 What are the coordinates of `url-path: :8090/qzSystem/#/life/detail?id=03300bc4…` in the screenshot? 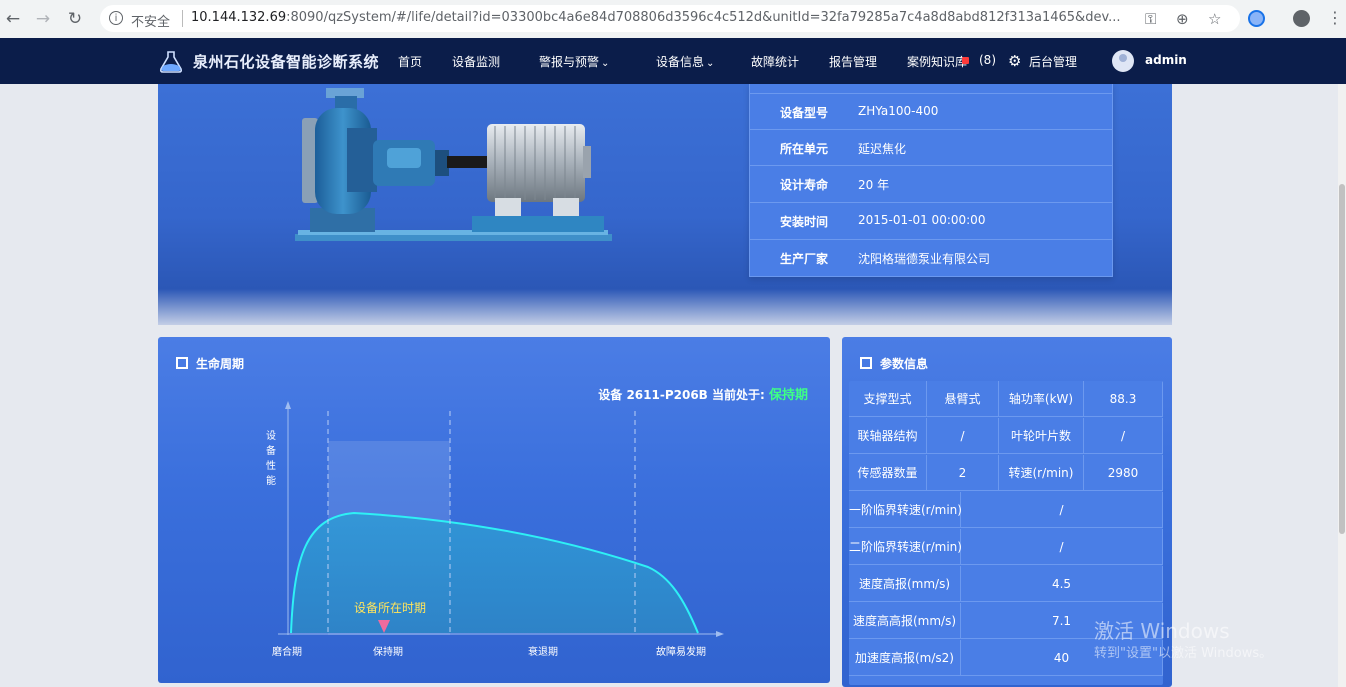 It's located at (703, 17).